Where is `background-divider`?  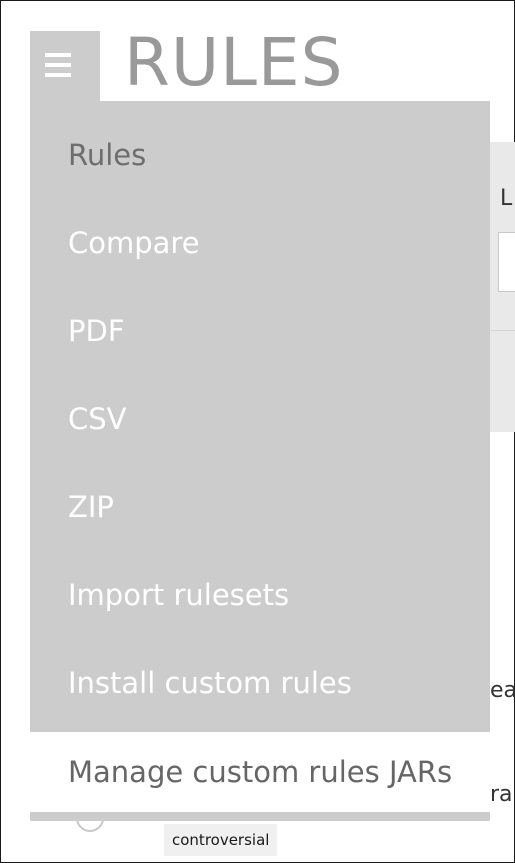 background-divider is located at coordinates (502, 330).